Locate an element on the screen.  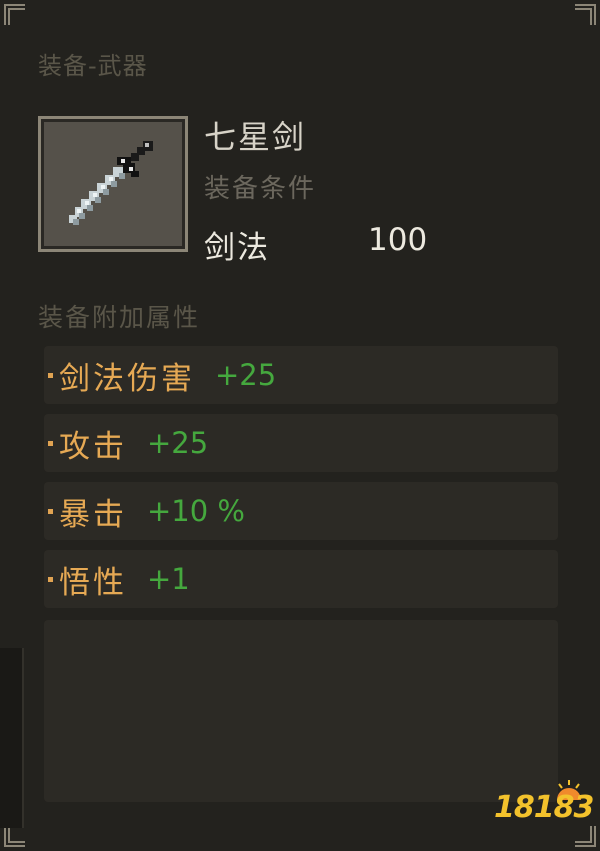
attribute-row: 悟性 +1 is located at coordinates (301, 579).